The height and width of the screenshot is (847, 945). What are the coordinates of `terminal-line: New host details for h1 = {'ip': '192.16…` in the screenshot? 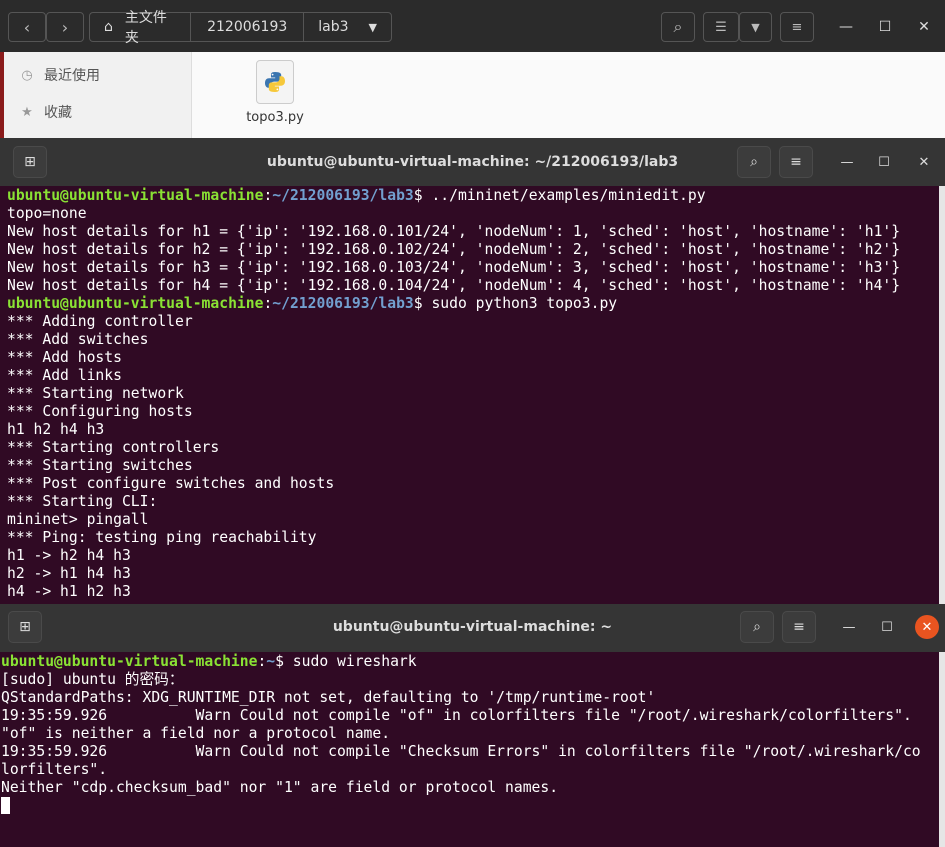 It's located at (454, 231).